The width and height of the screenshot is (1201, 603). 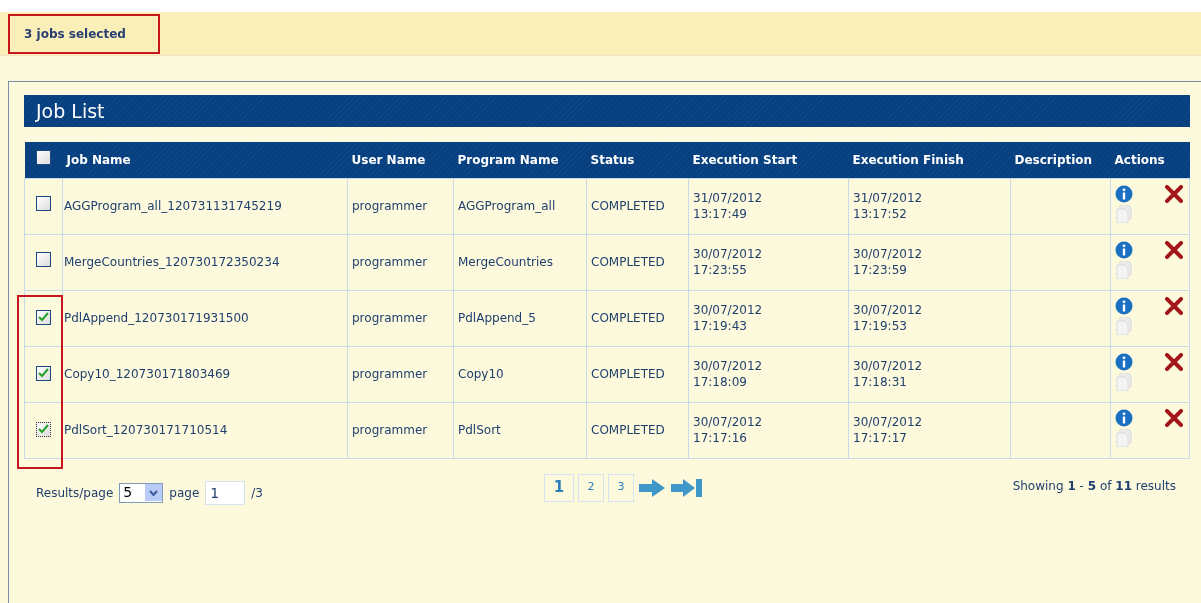 What do you see at coordinates (388, 159) in the screenshot?
I see `column-header: User Name` at bounding box center [388, 159].